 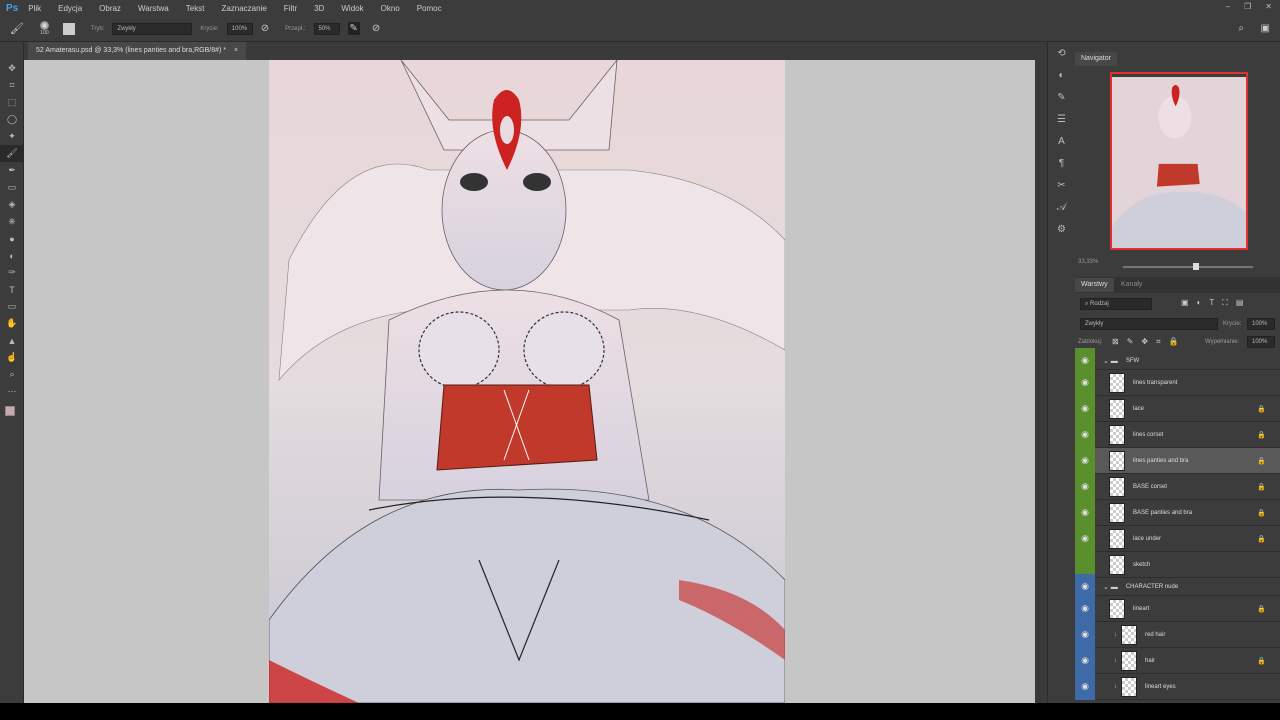 I want to click on navigator-zoom-slider, so click(x=1188, y=266).